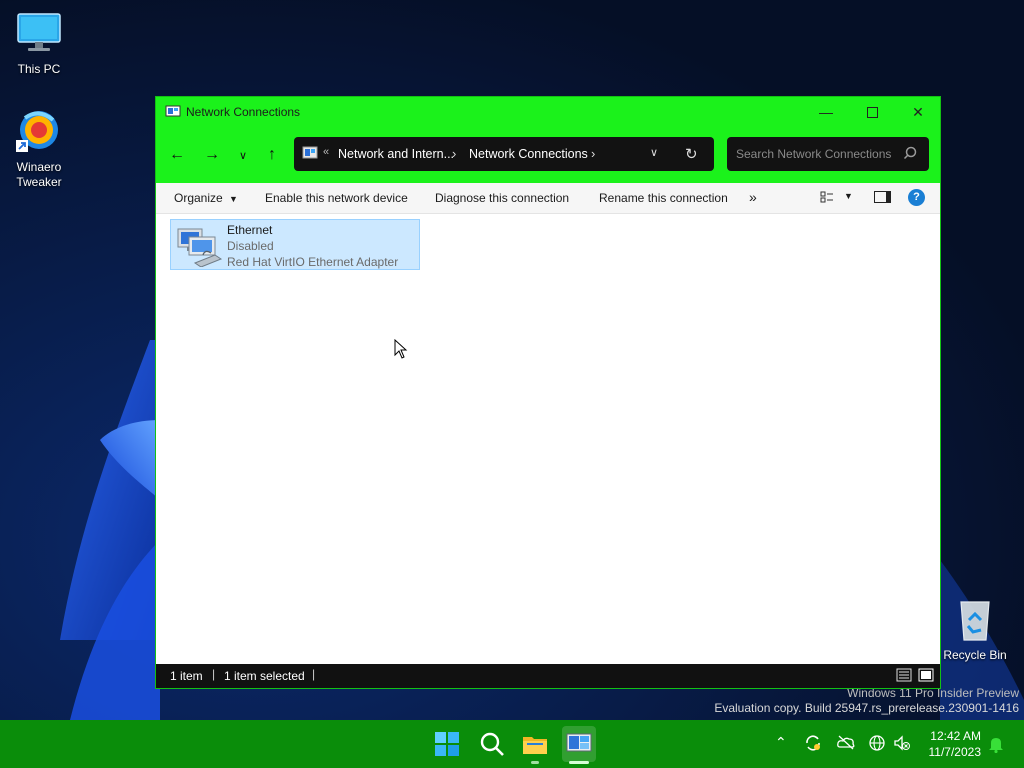 This screenshot has height=768, width=1024. I want to click on winaero-tweaker-icon, so click(39, 132).